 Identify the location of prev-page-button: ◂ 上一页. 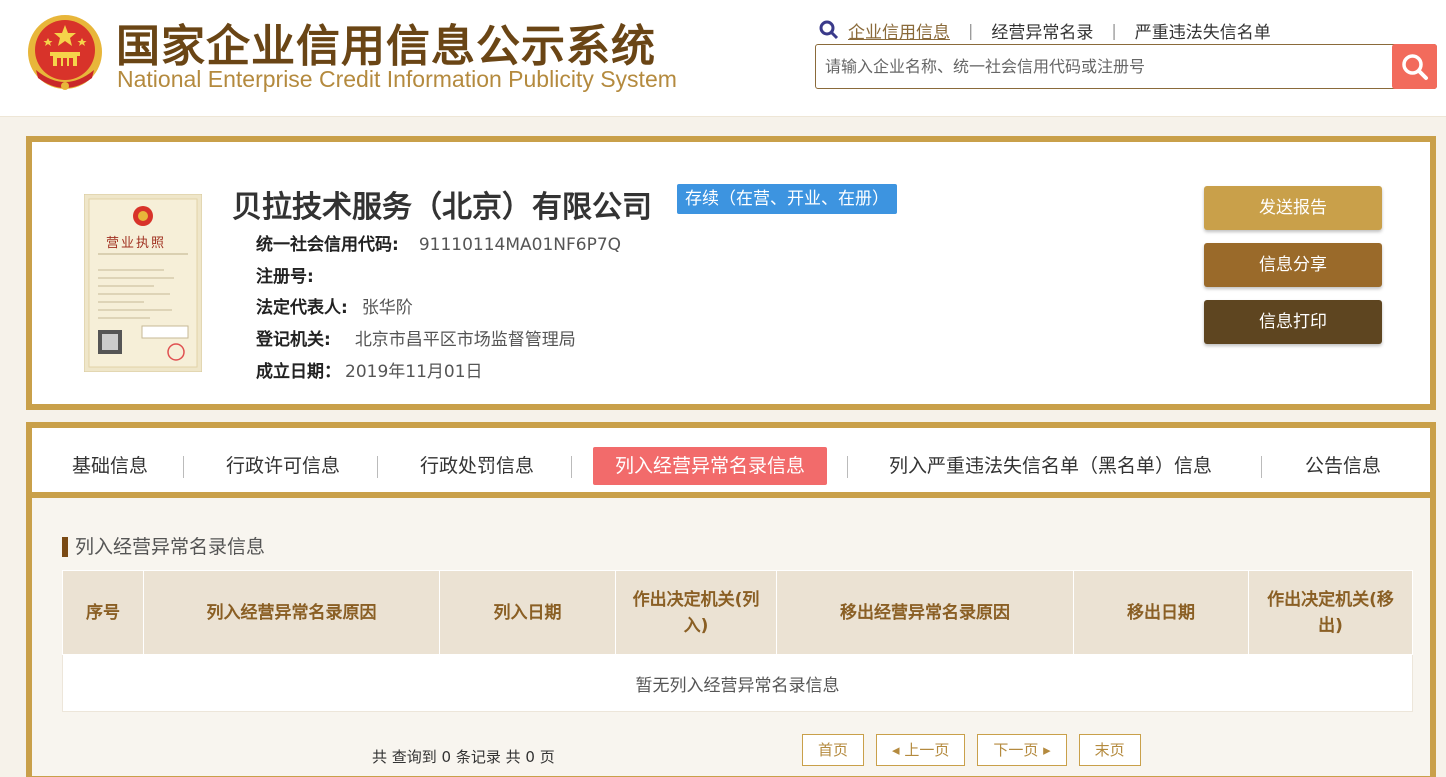
(921, 750).